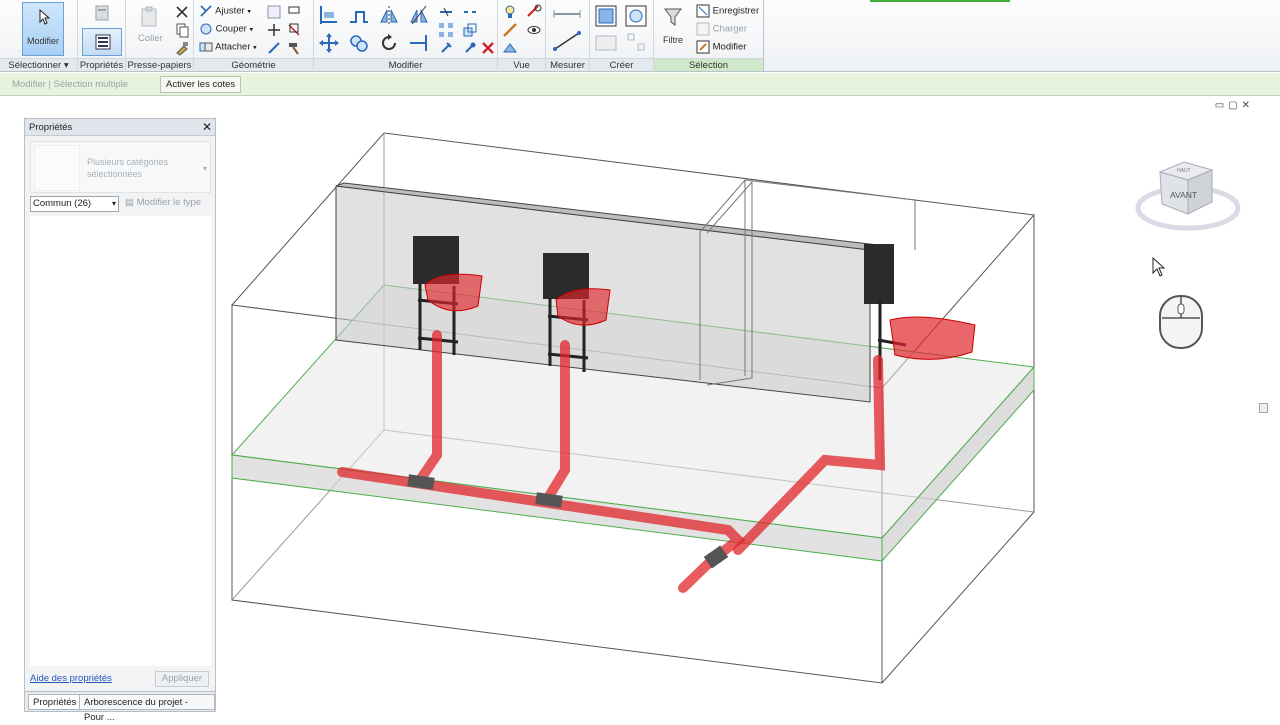 The image size is (1280, 725). I want to click on geometry-group-label: Géométrie, so click(253, 64).